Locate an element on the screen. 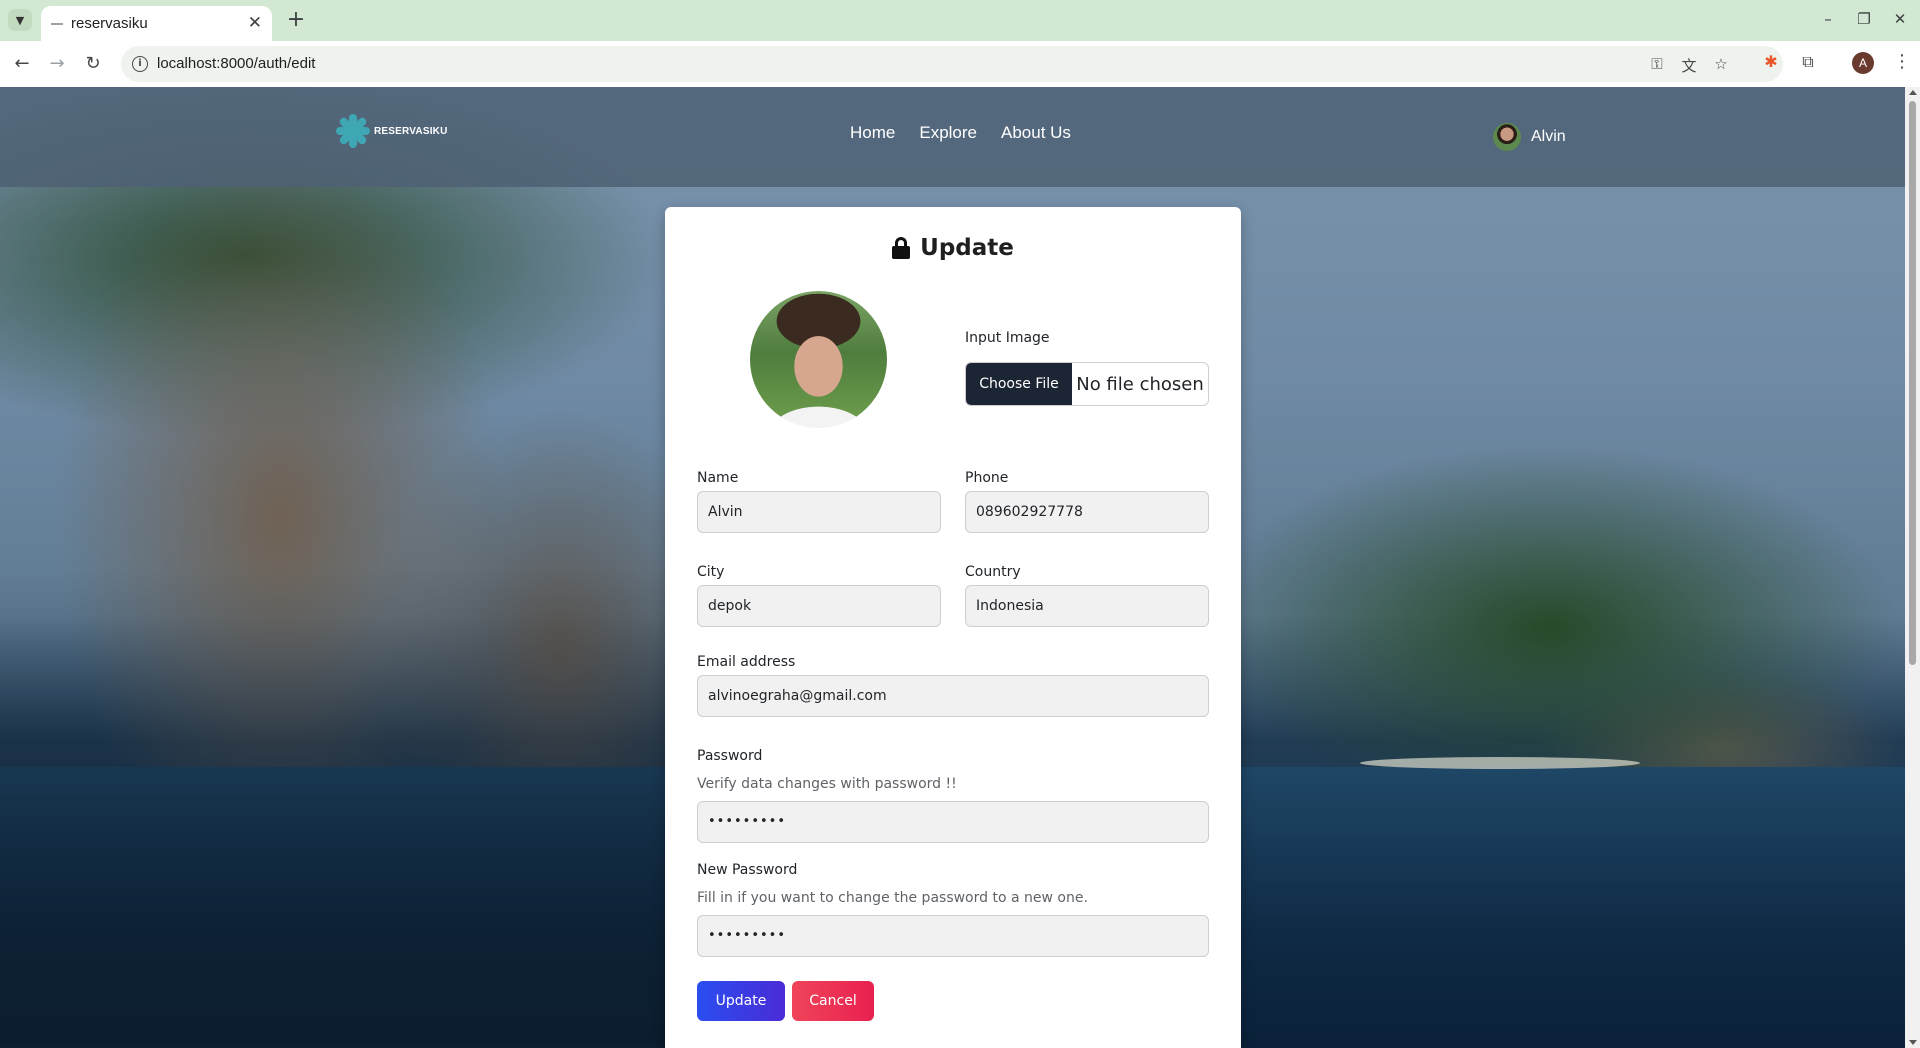 Image resolution: width=1920 pixels, height=1048 pixels. forward-arrow-icon: → is located at coordinates (57, 64).